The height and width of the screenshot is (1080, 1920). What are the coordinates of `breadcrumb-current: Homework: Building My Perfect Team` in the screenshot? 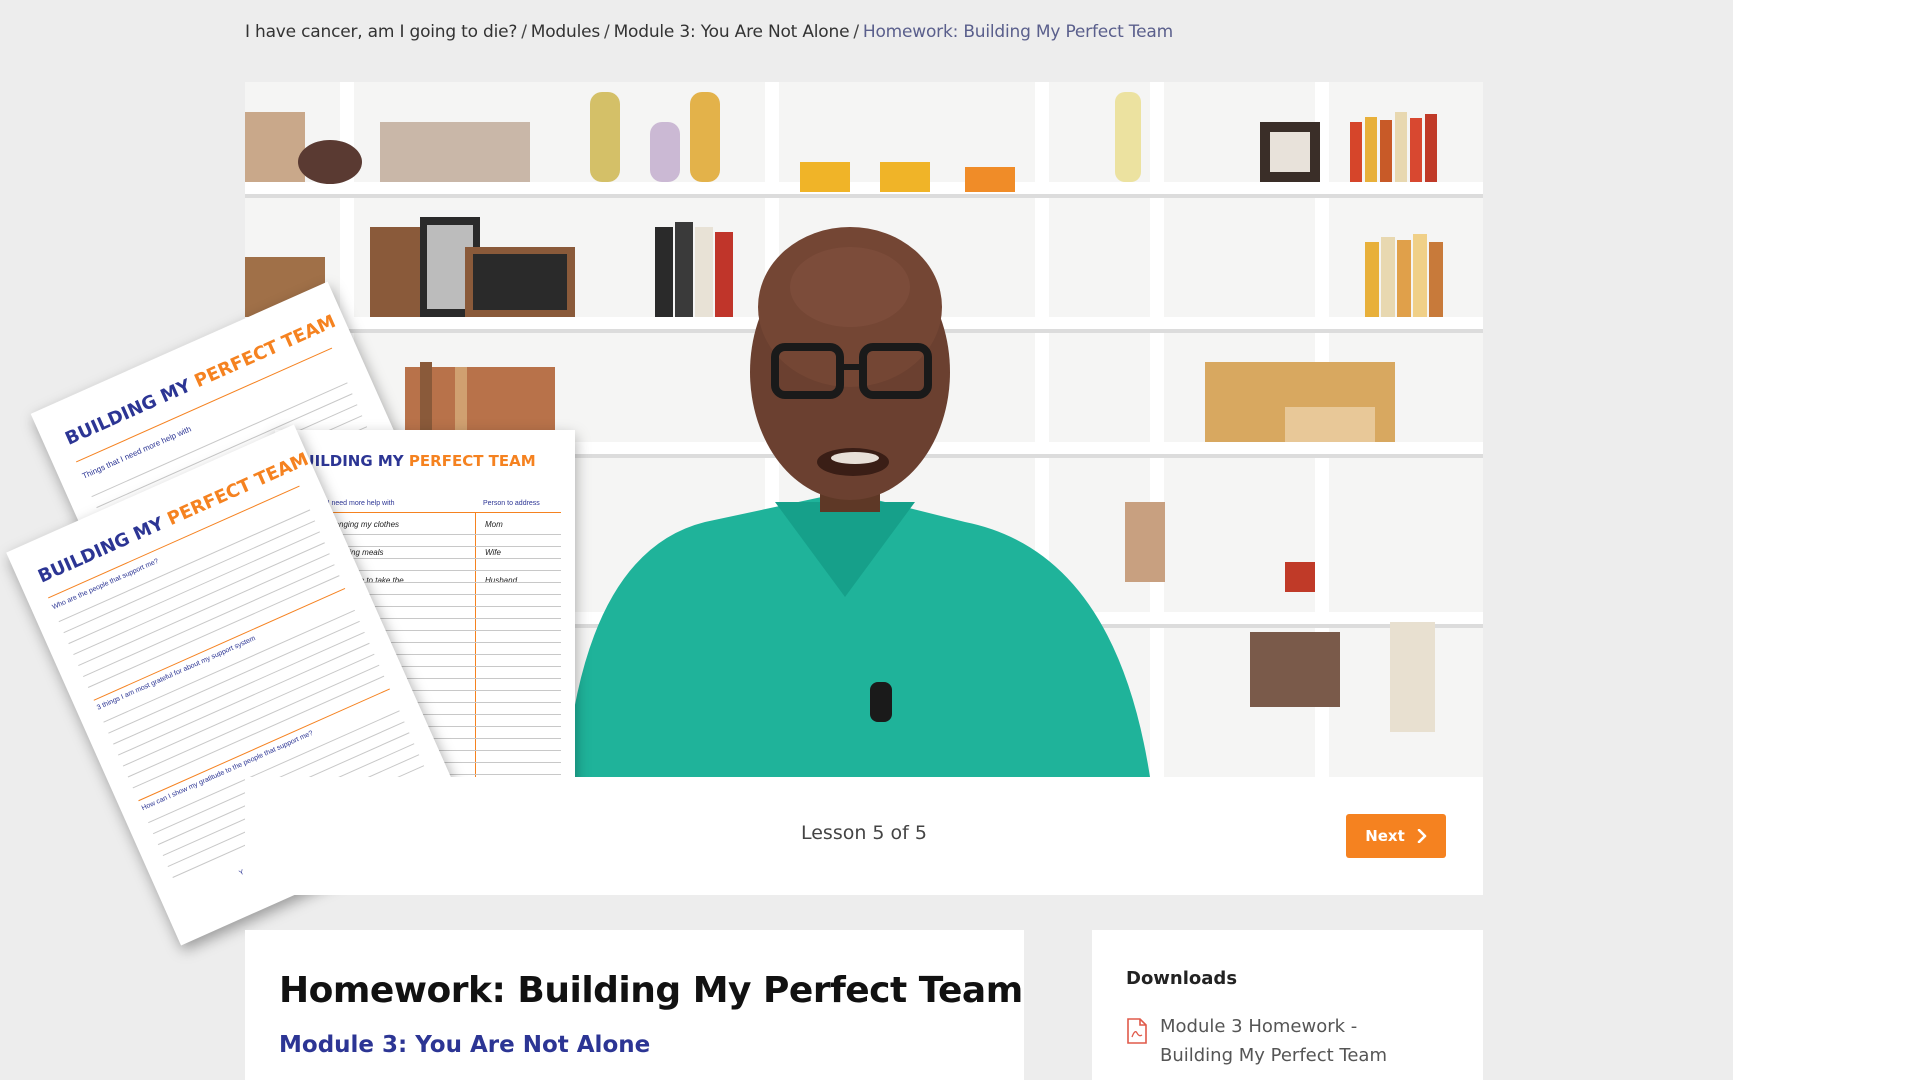 It's located at (1017, 32).